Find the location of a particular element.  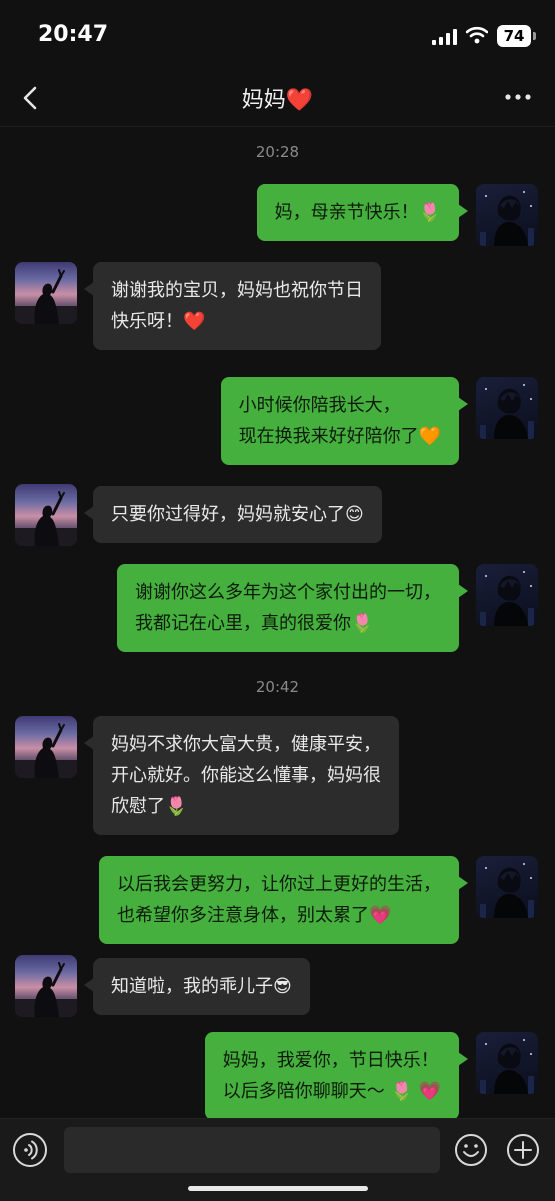

message-text: 只要你过得好，妈妈就安心了😊 is located at coordinates (237, 514).